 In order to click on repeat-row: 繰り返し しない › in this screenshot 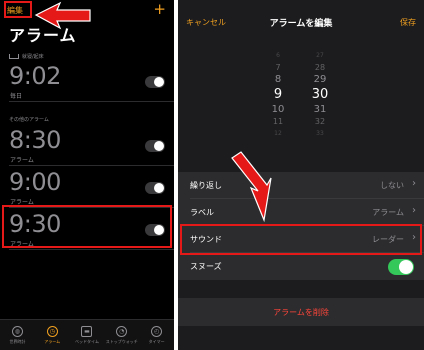, I will do `click(301, 185)`.